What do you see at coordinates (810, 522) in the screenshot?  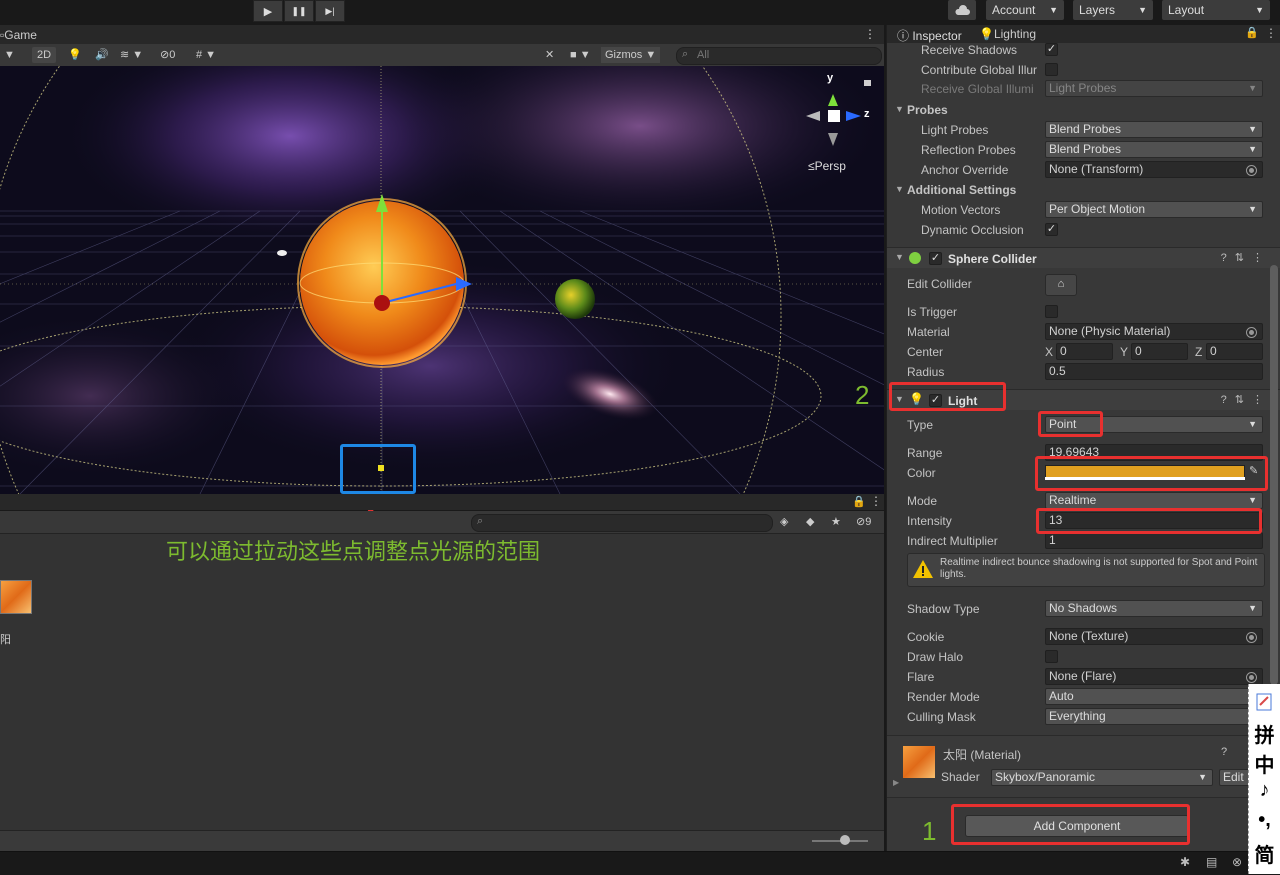 I see `label-icon: ◆` at bounding box center [810, 522].